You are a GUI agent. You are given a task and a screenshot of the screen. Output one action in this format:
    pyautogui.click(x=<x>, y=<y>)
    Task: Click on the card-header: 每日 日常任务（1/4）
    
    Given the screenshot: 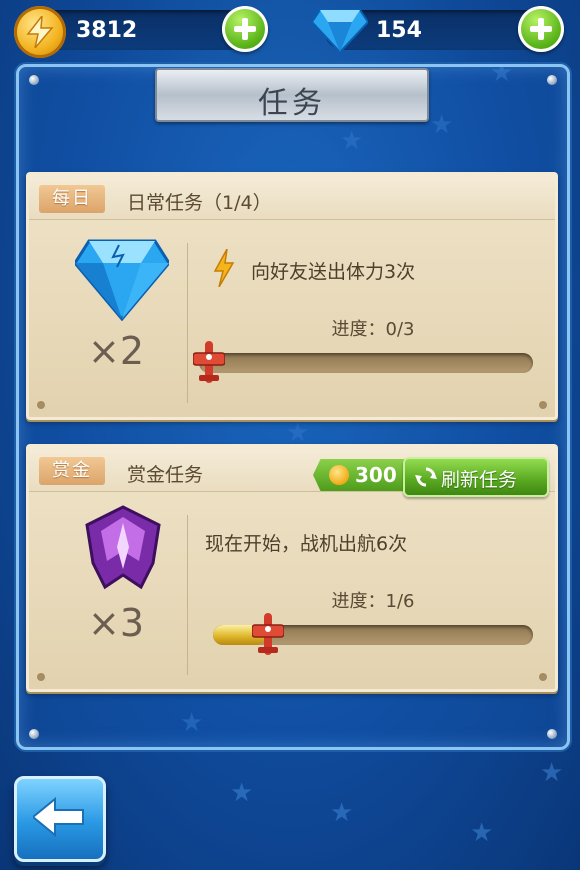 What is the action you would take?
    pyautogui.click(x=292, y=197)
    